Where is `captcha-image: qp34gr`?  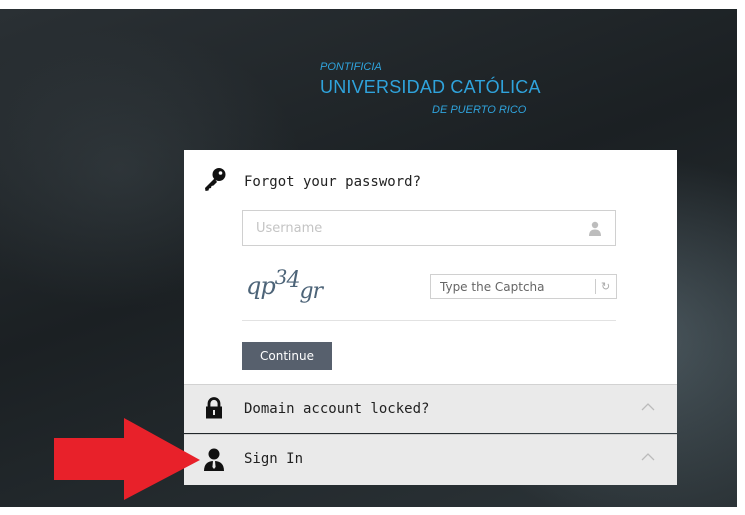 captcha-image: qp34gr is located at coordinates (284, 284).